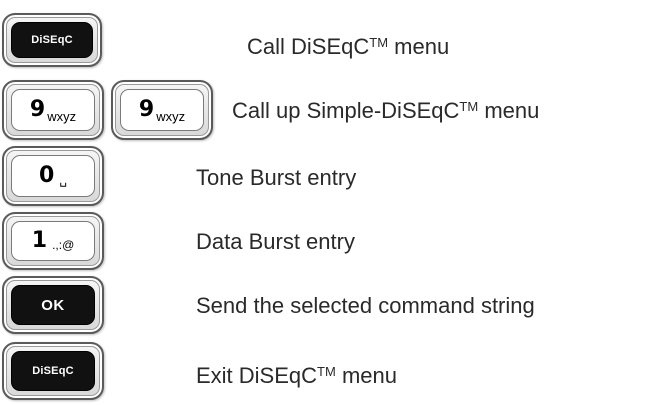 The width and height of the screenshot is (664, 405). I want to click on key-0: 0 ␣, so click(53, 176).